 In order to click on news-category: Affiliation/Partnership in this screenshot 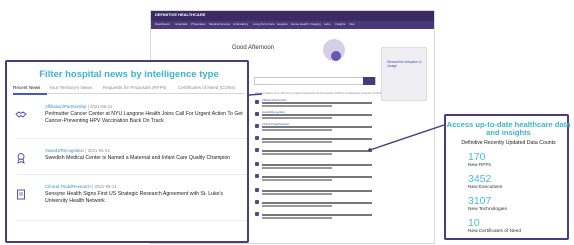, I will do `click(65, 106)`.